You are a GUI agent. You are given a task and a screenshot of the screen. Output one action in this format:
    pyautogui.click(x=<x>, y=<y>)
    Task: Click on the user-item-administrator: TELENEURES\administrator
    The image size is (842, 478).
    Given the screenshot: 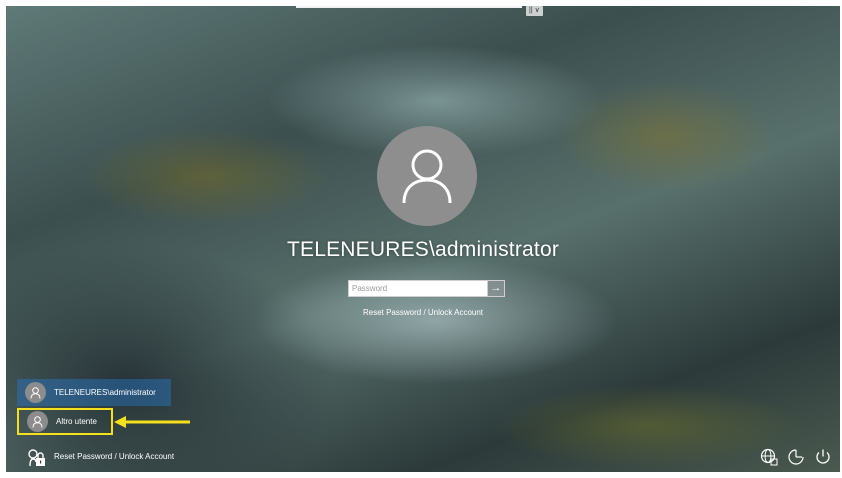 What is the action you would take?
    pyautogui.click(x=94, y=392)
    